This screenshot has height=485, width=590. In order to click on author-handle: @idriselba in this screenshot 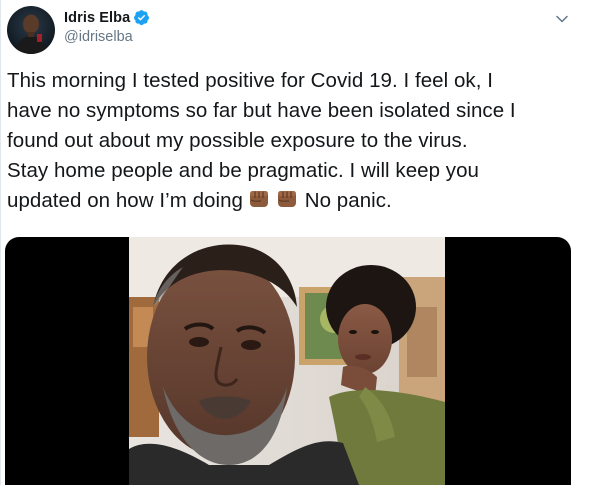, I will do `click(107, 37)`.